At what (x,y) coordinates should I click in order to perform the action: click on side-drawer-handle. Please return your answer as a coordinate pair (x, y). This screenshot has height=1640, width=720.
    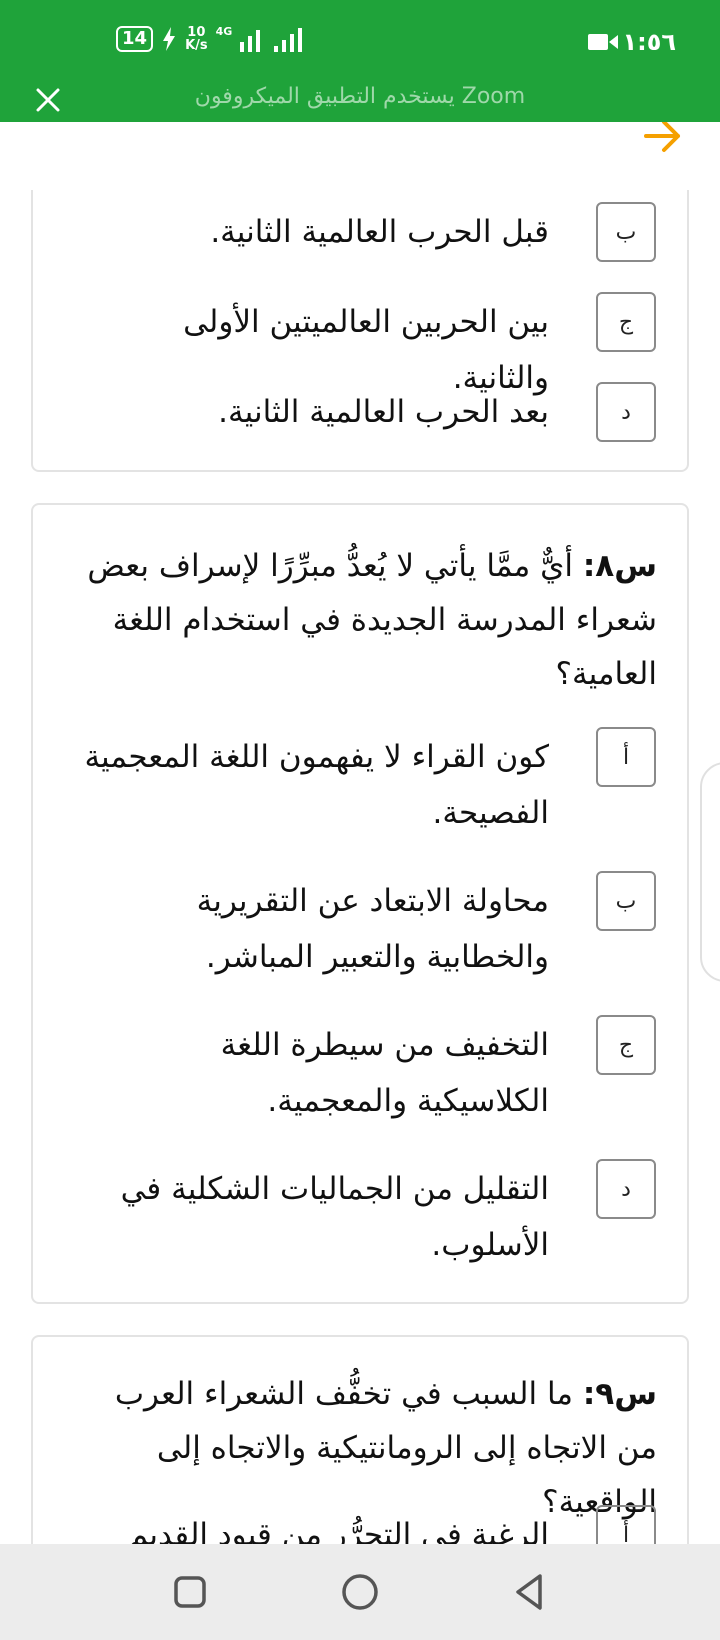
    Looking at the image, I should click on (710, 872).